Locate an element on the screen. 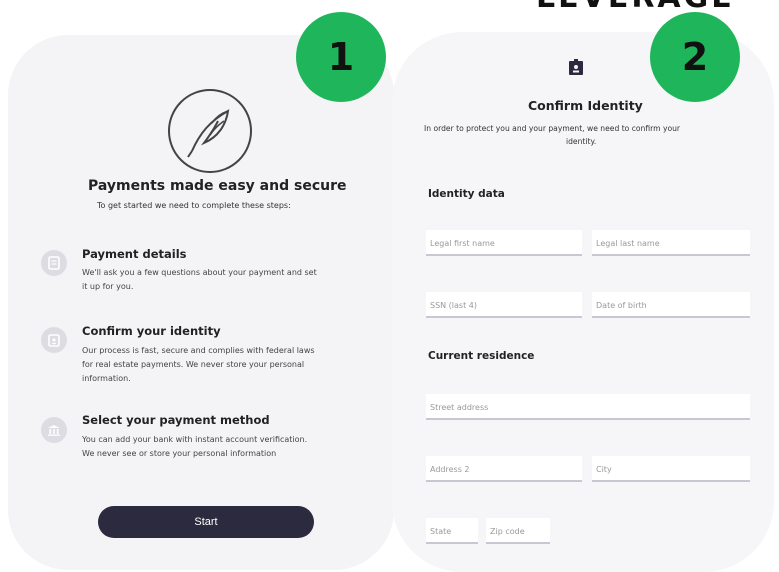 Image resolution: width=779 pixels, height=572 pixels. intro-title: Payments made easy and secure is located at coordinates (217, 186).